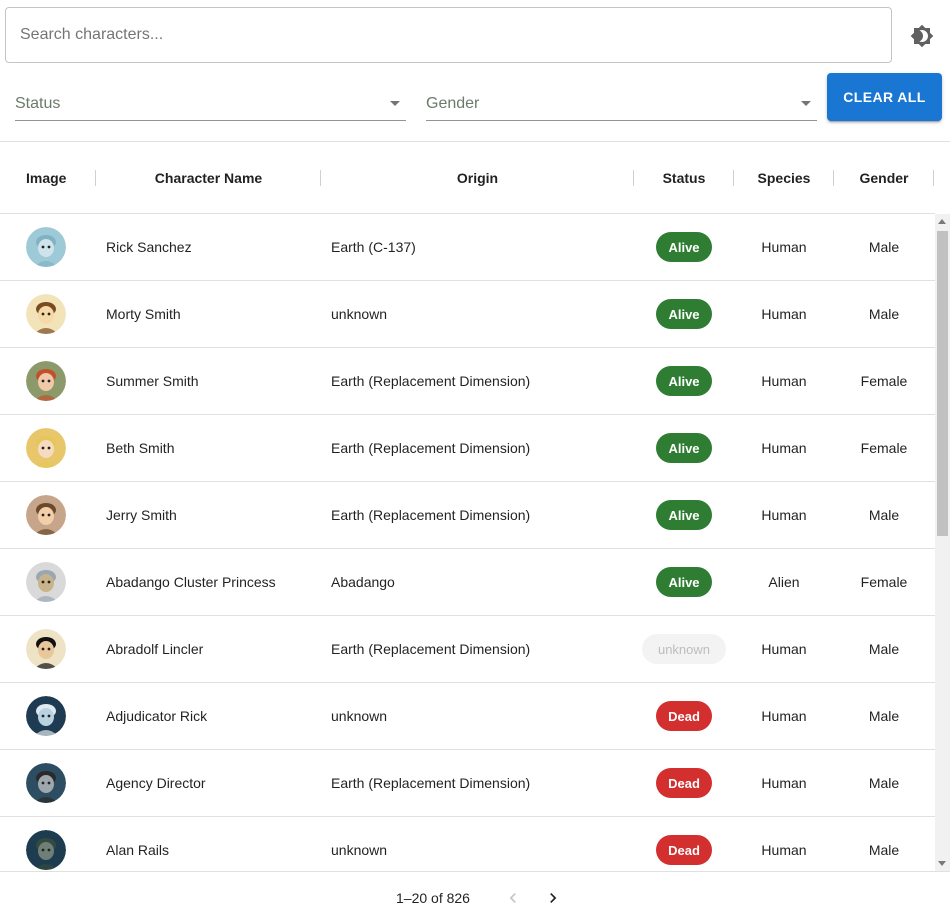 The image size is (950, 922). I want to click on previous-page-button, so click(513, 898).